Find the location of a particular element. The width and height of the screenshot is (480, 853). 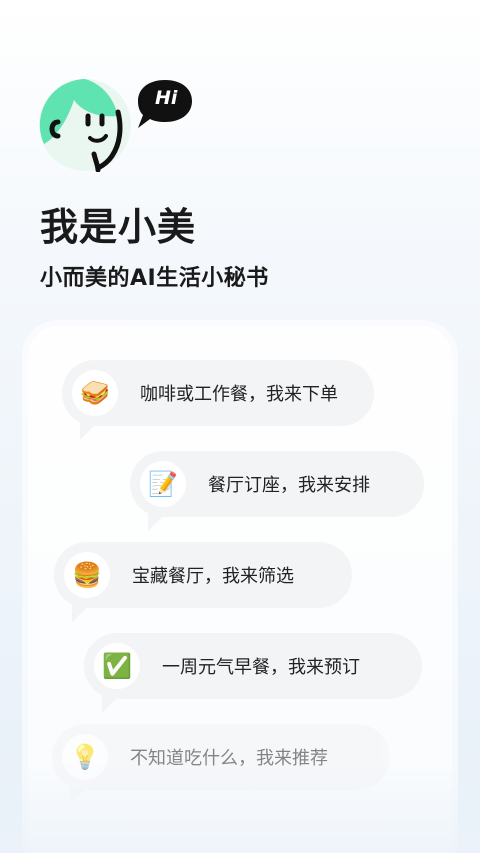

feature-item-restaurant-filter: 🍔 宝藏餐厅，我来筛选 is located at coordinates (203, 582).